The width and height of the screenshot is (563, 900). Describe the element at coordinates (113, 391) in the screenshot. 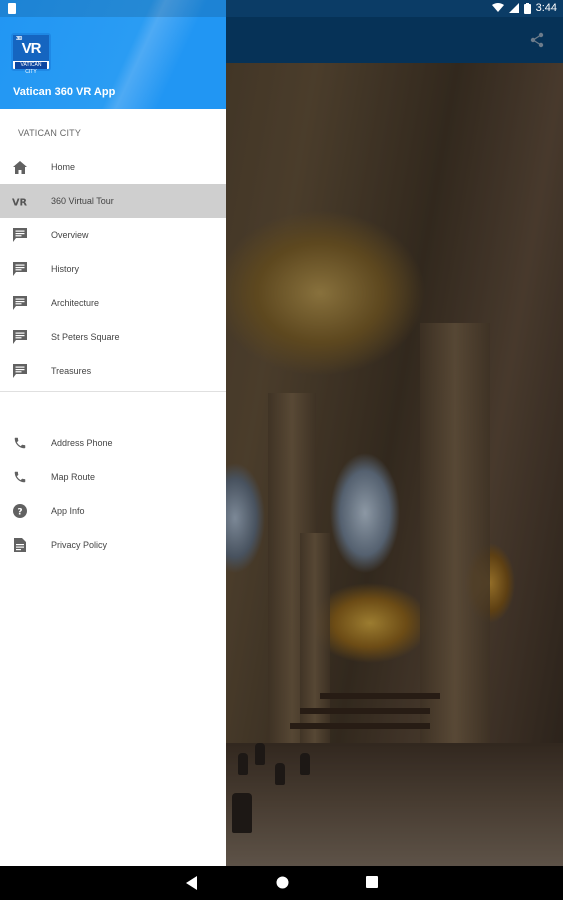

I see `menu-divider` at that location.